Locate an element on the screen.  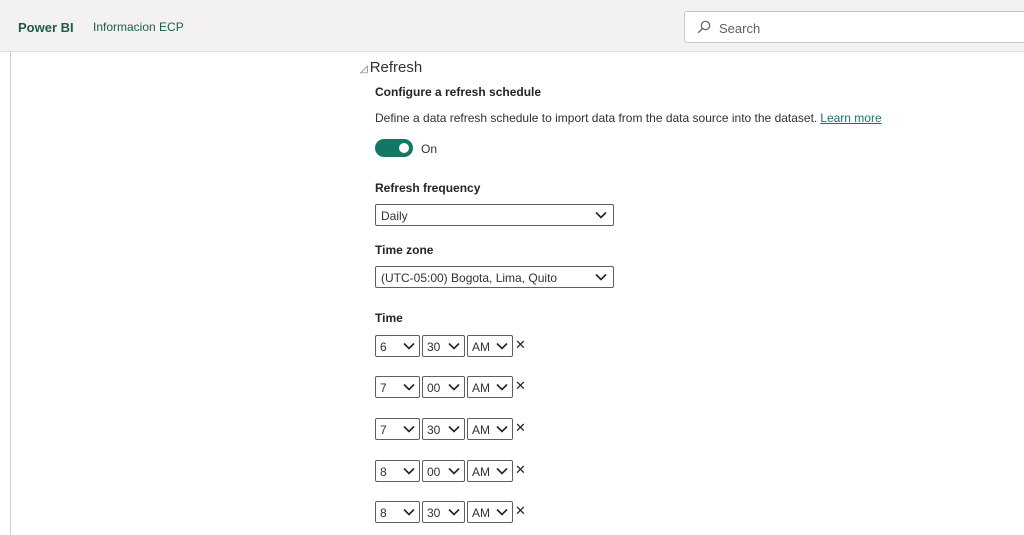
frequency-select: Daily is located at coordinates (494, 215).